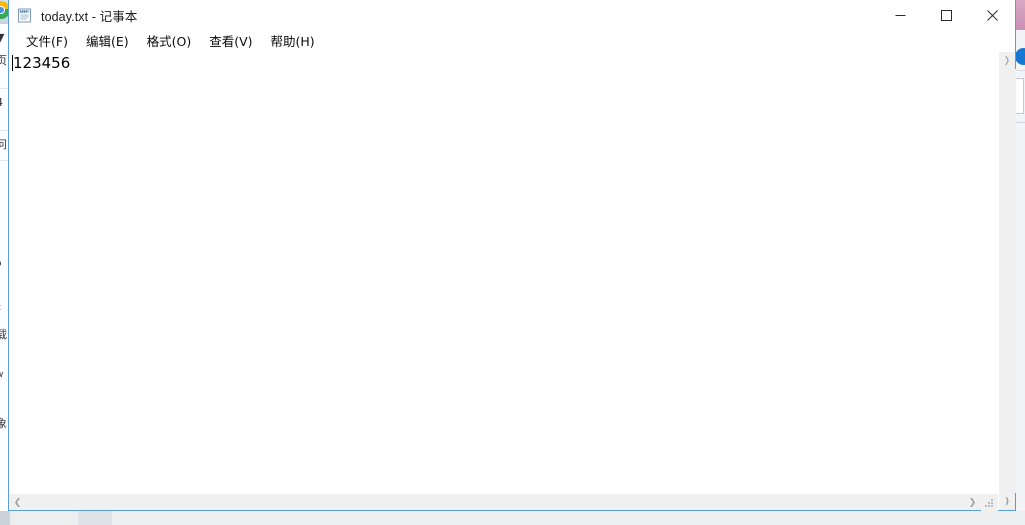 Image resolution: width=1025 pixels, height=525 pixels. What do you see at coordinates (504, 63) in the screenshot?
I see `editor-line: 123456` at bounding box center [504, 63].